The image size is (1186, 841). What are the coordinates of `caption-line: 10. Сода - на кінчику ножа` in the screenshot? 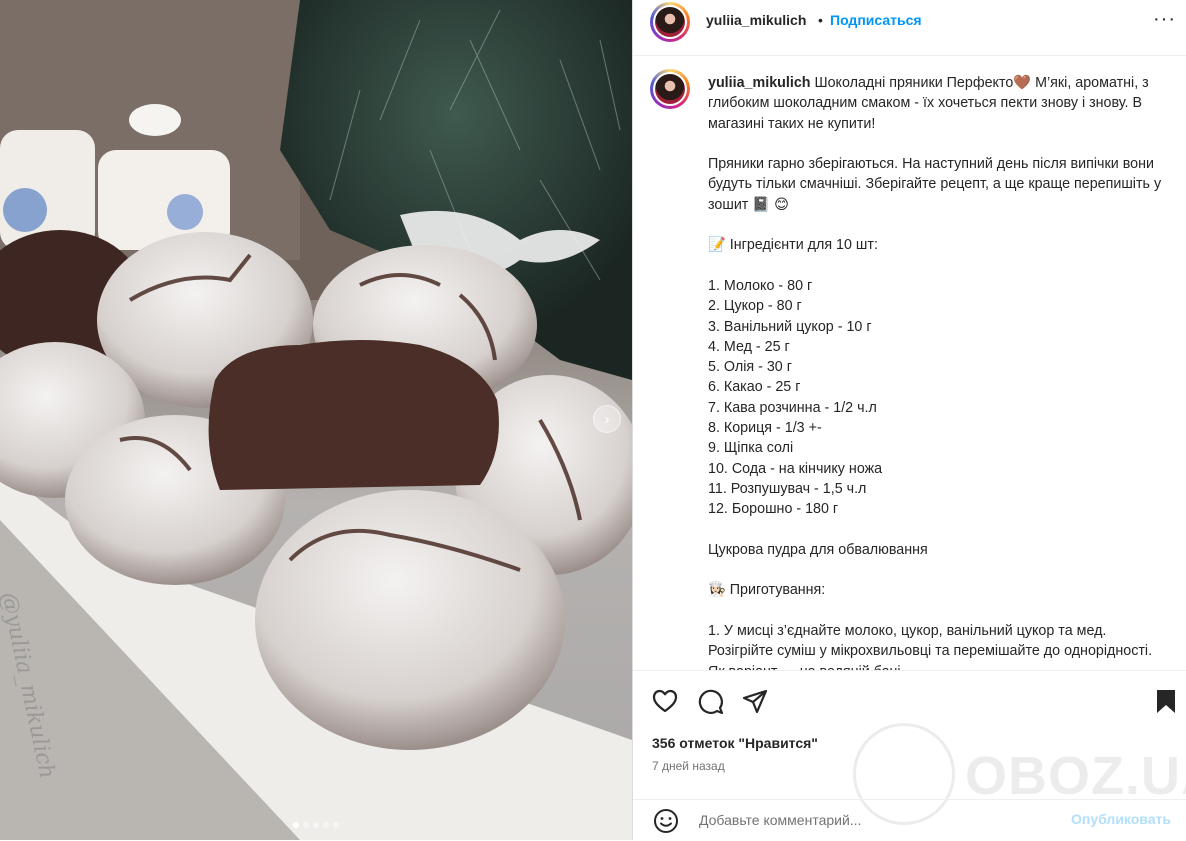 It's located at (795, 468).